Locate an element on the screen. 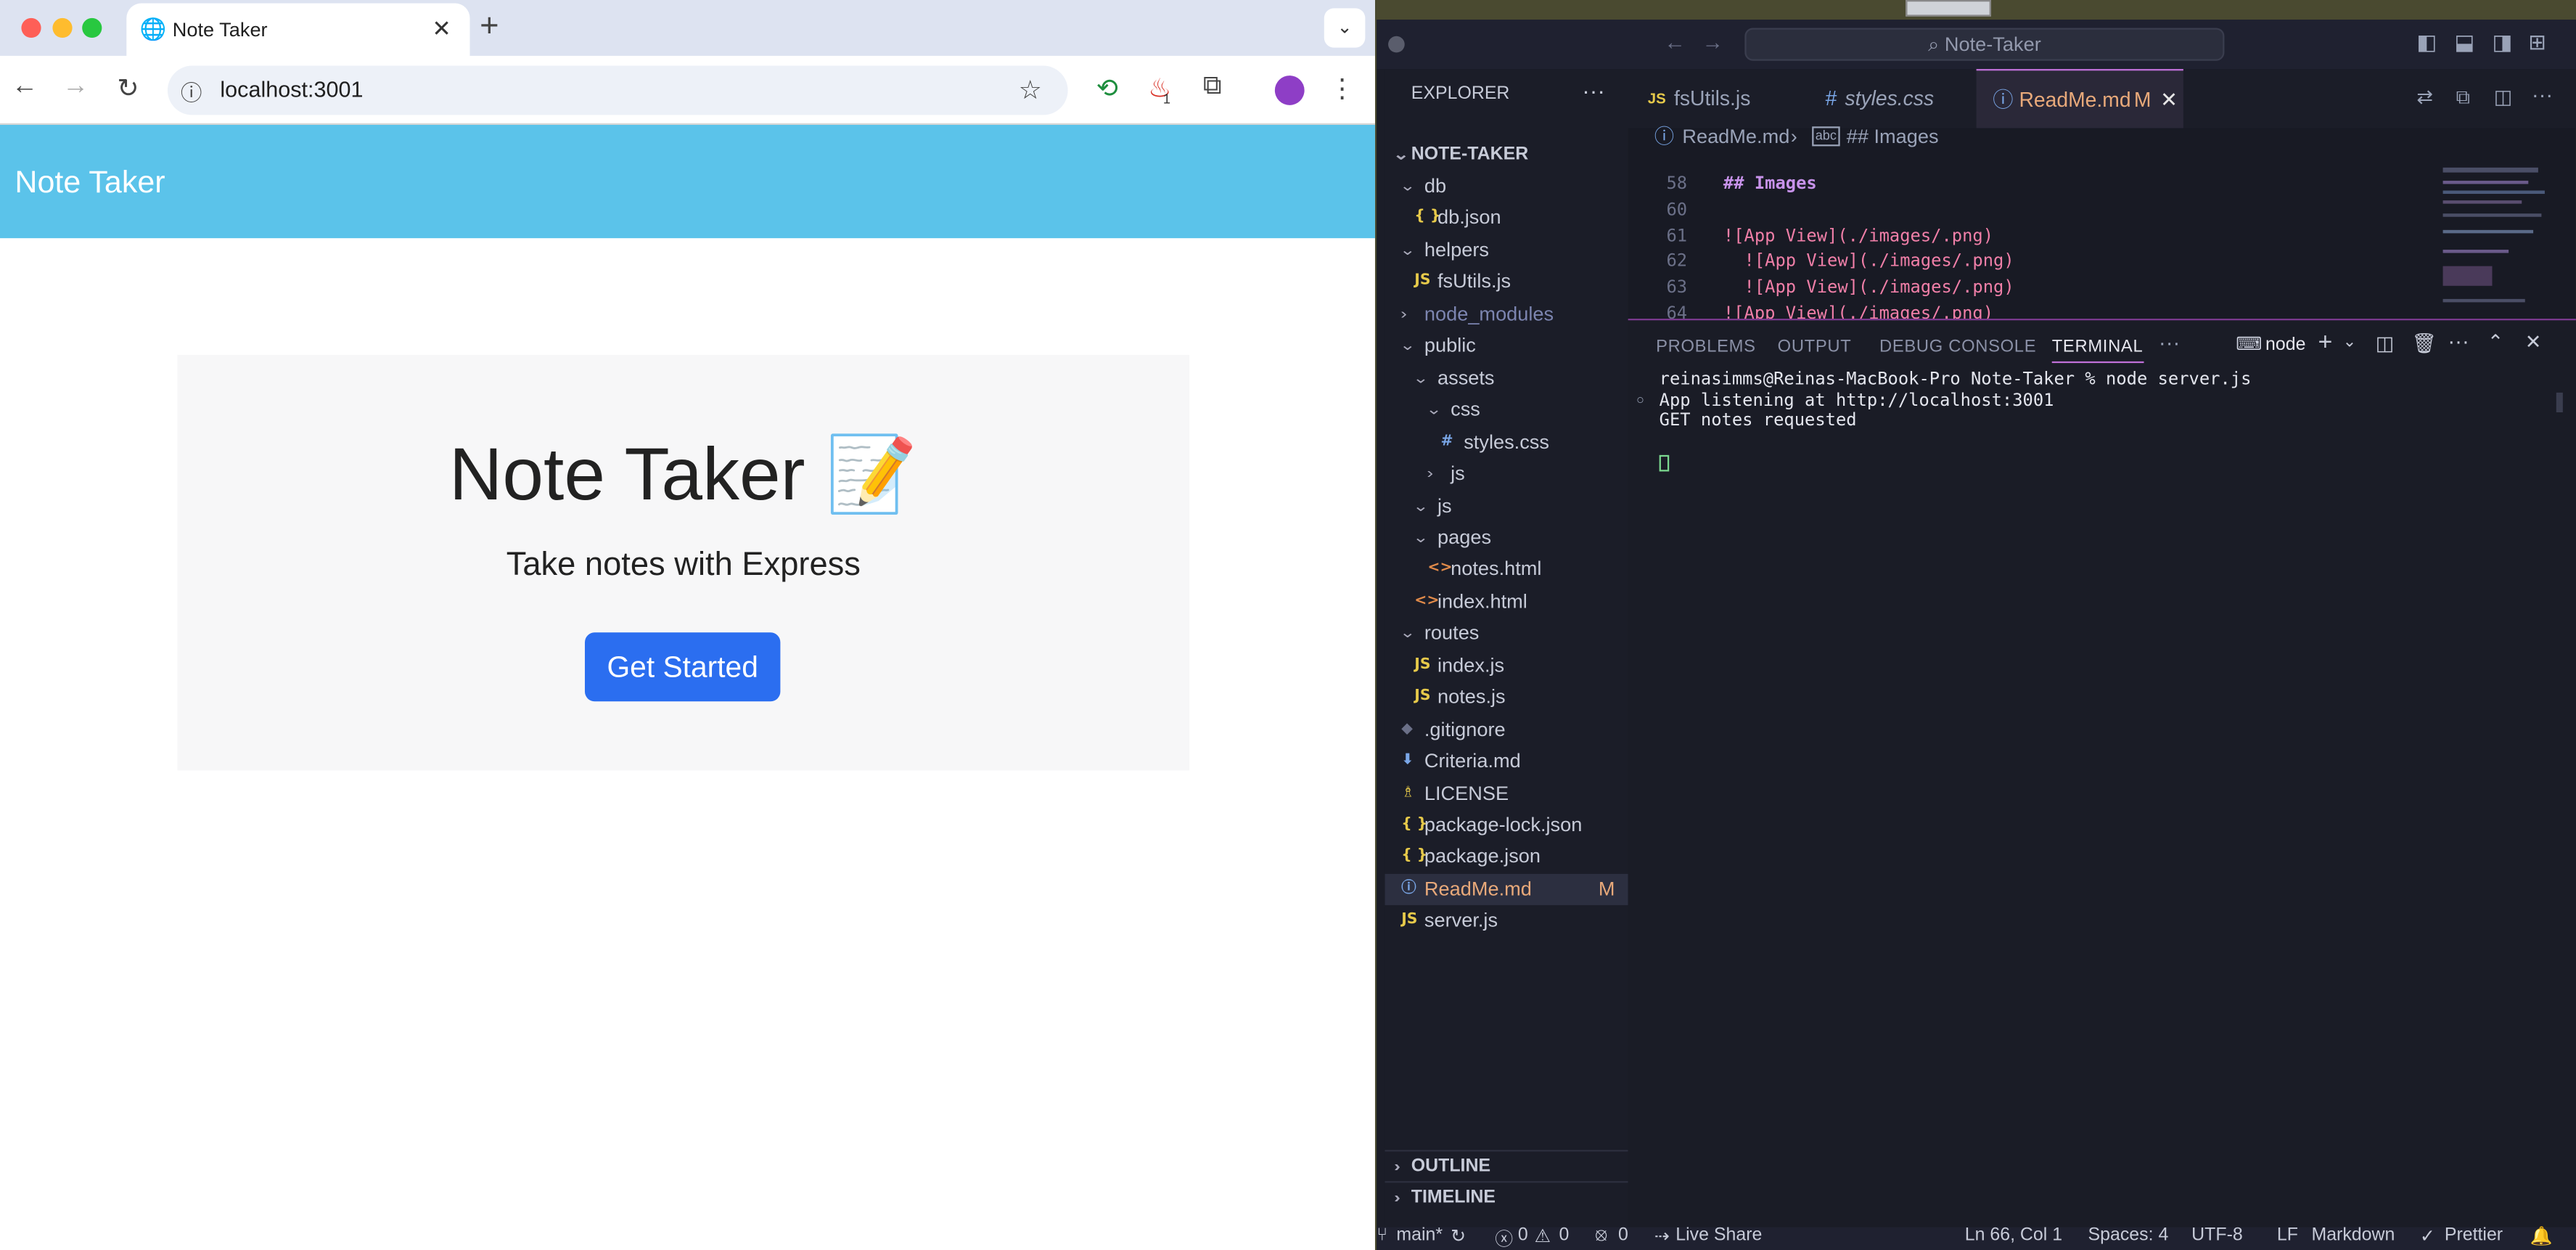 The width and height of the screenshot is (2576, 1250). preview-icon: ⧉ is located at coordinates (2463, 98).